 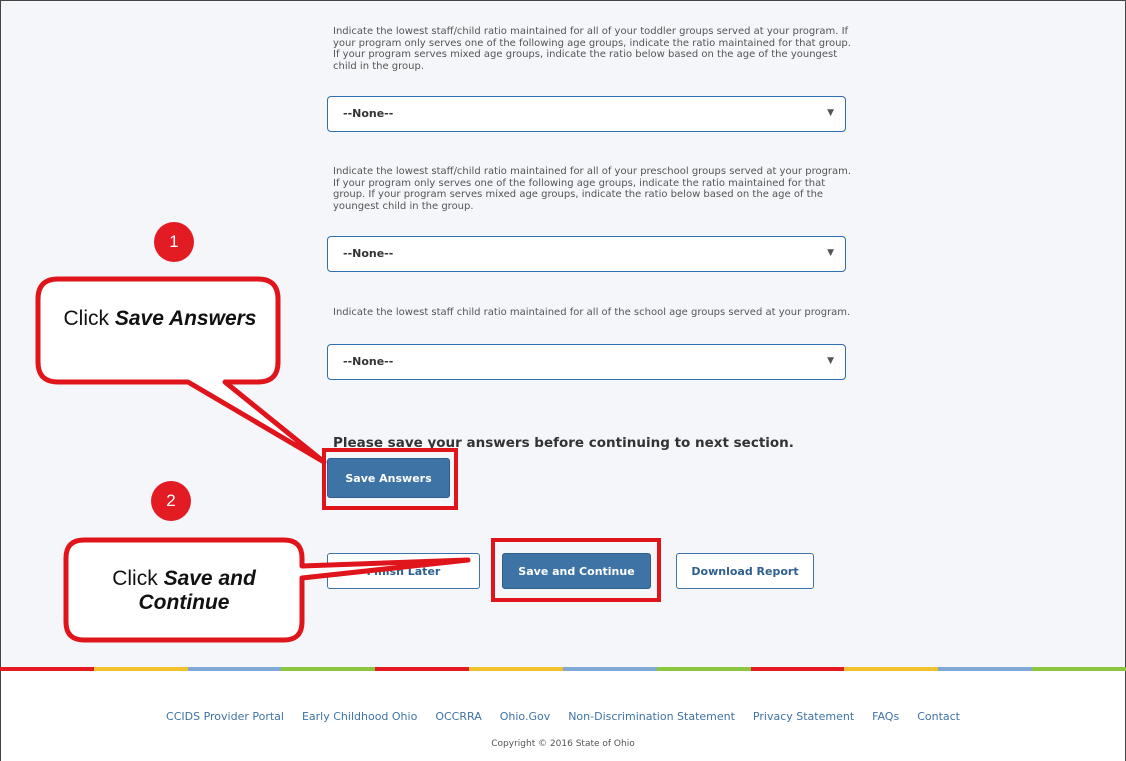 I want to click on callout-1-text: Click Save Answers, so click(x=160, y=319).